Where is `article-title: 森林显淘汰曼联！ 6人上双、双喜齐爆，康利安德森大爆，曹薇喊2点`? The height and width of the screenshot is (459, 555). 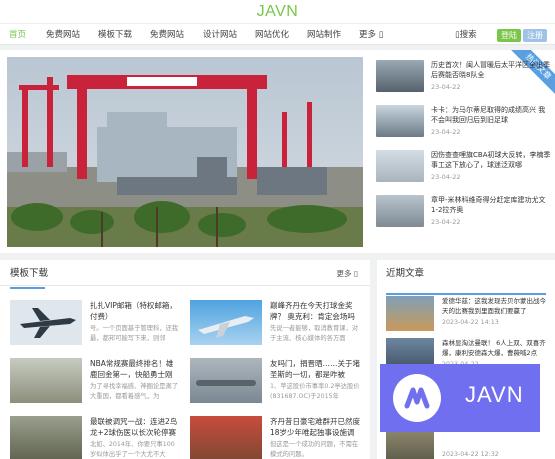
article-title: 森林显淘汰曼联！ 6人上双、双喜齐爆，康利安德森大爆，曹薇喊2点 is located at coordinates (496, 348).